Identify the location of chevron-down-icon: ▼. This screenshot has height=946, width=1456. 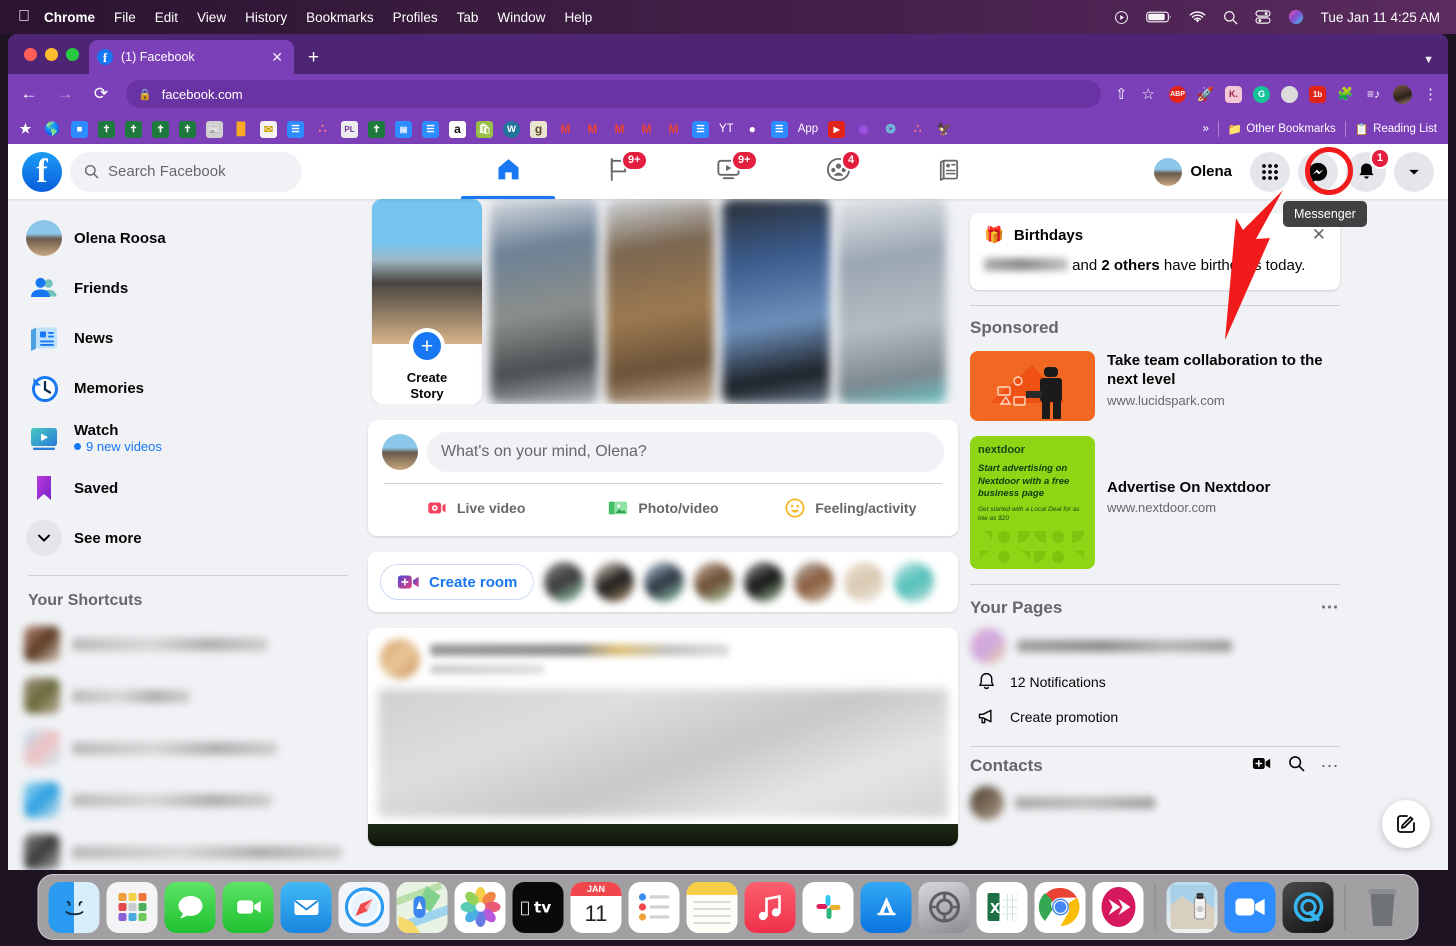
(1428, 60).